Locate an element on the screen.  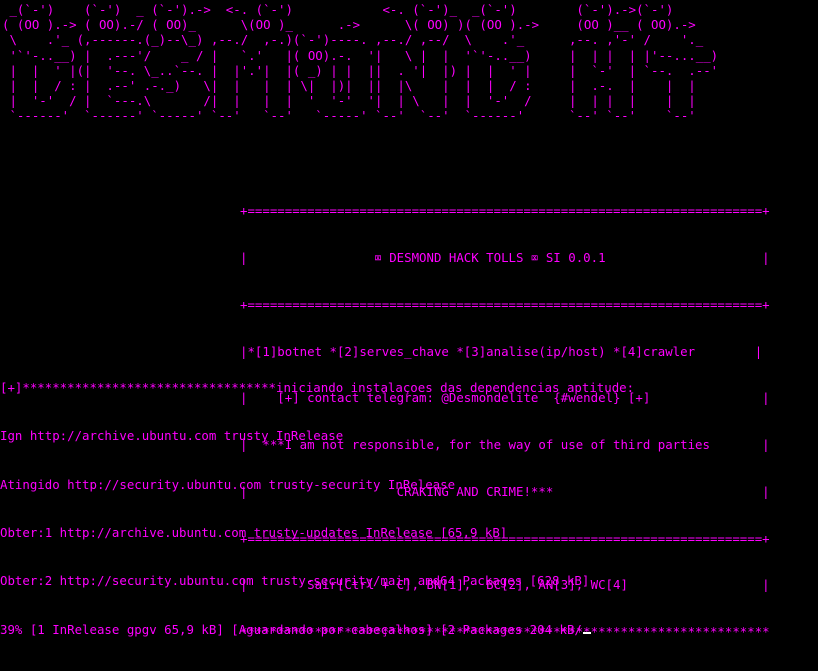
menu-title: | ⌧ DESMOND HACK TOLLS ⌧ SI 0.0.1 | is located at coordinates (505, 257).